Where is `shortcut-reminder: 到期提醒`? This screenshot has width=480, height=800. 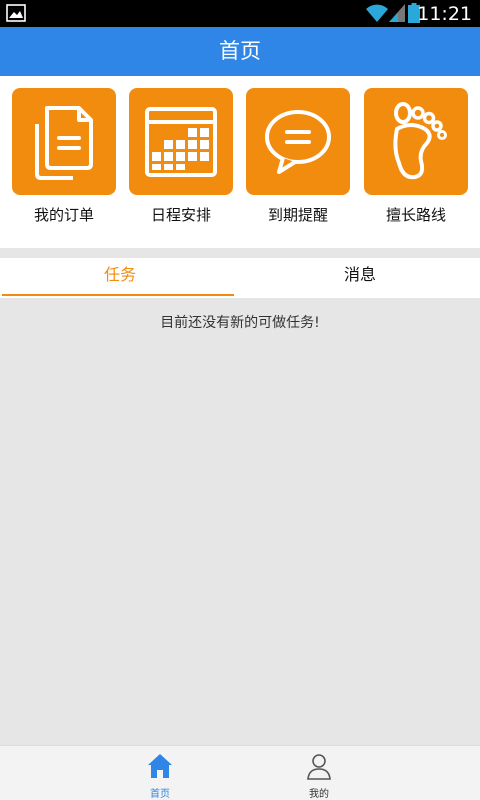
shortcut-reminder: 到期提醒 is located at coordinates (298, 163).